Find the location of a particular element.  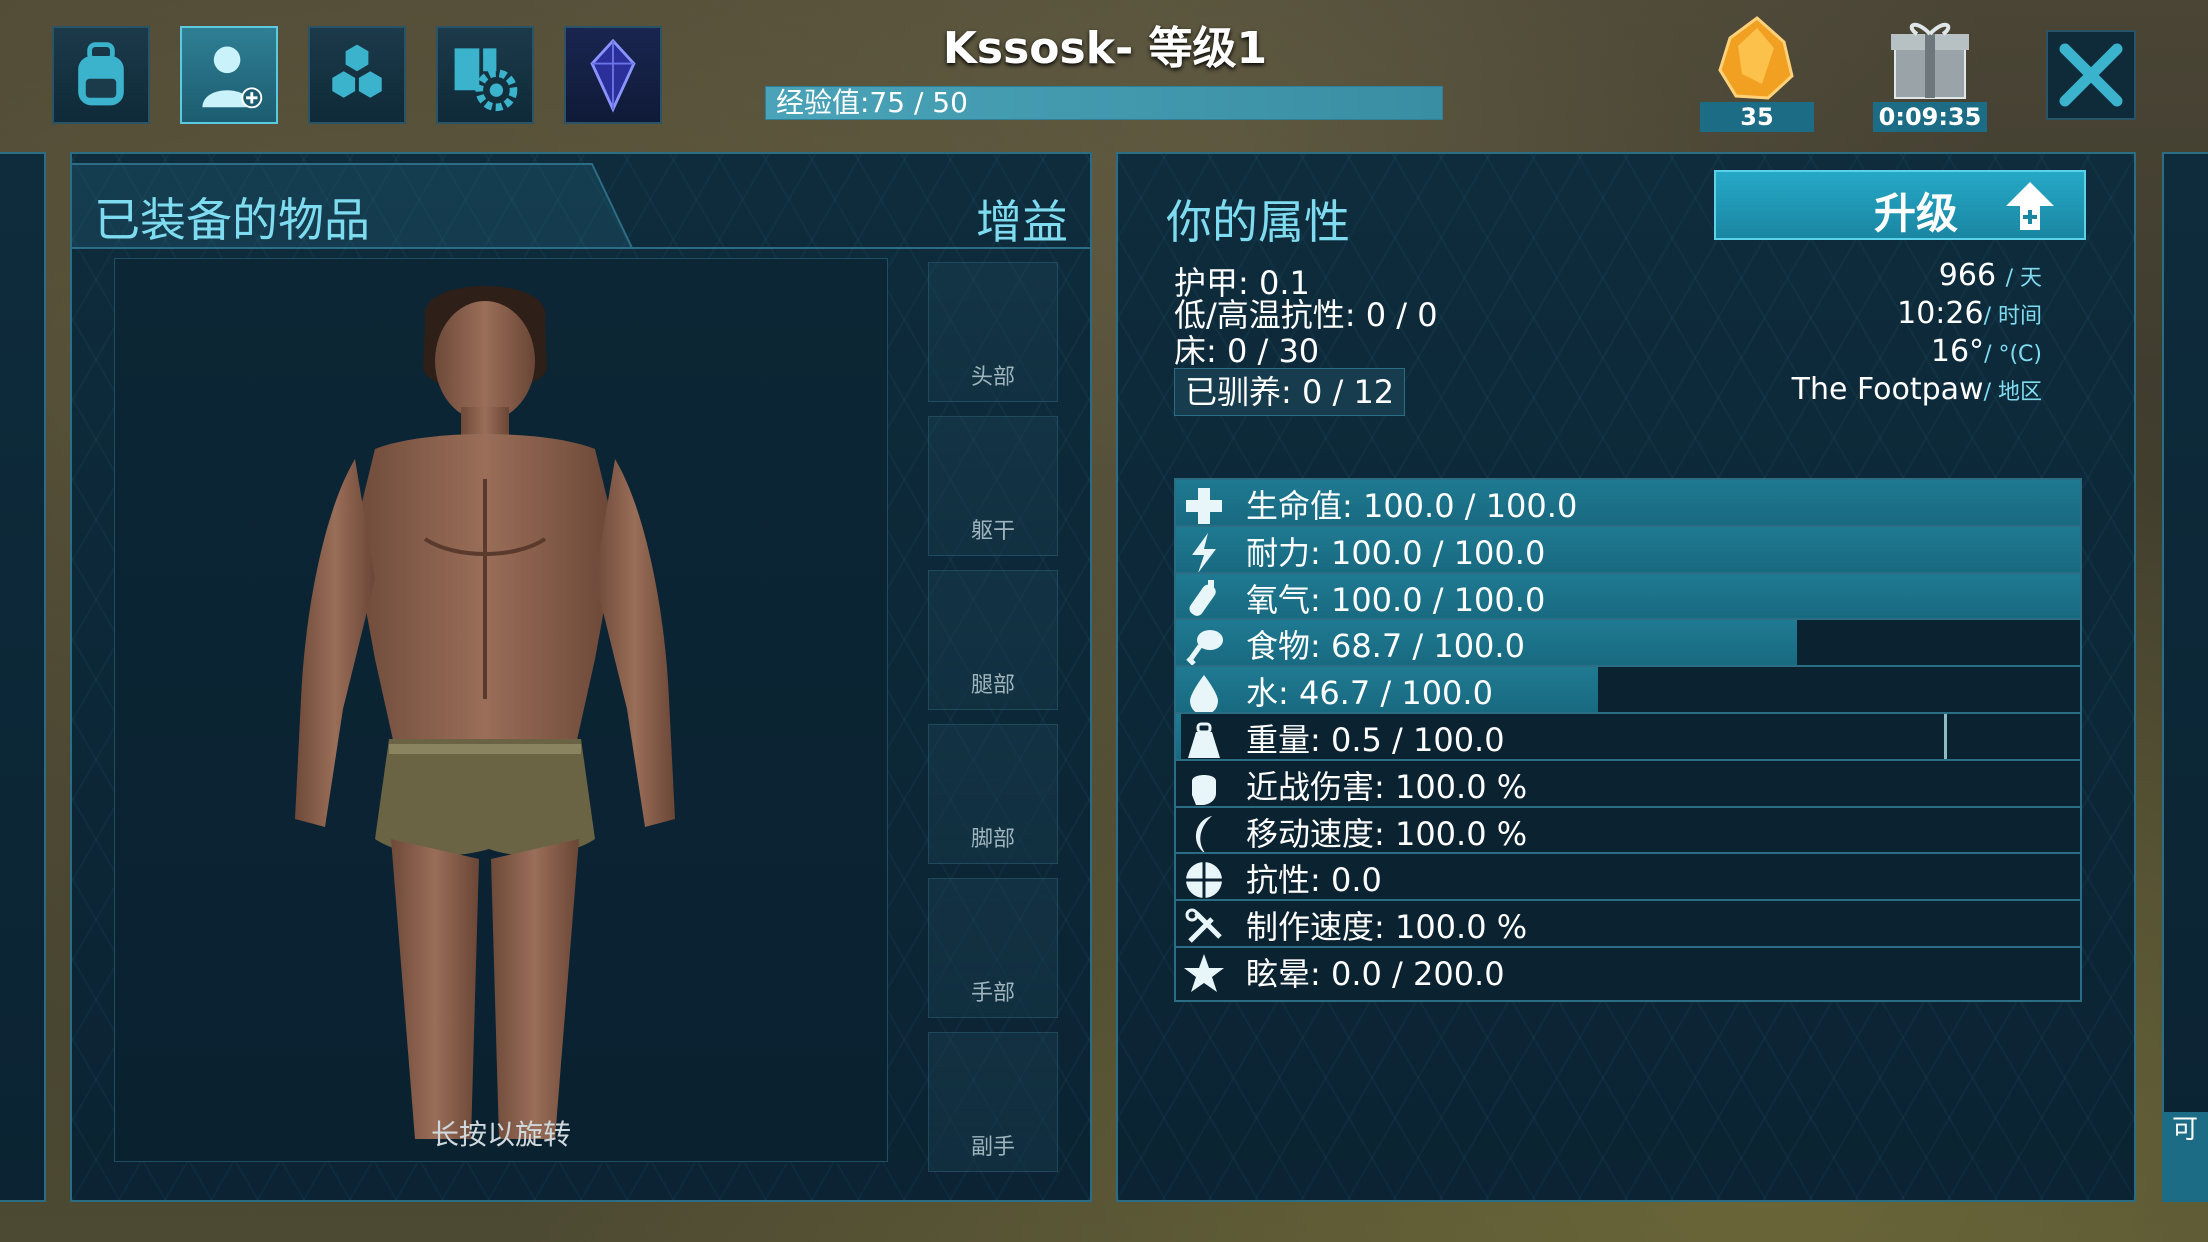

day-info: 966 / 天 is located at coordinates (1990, 275).